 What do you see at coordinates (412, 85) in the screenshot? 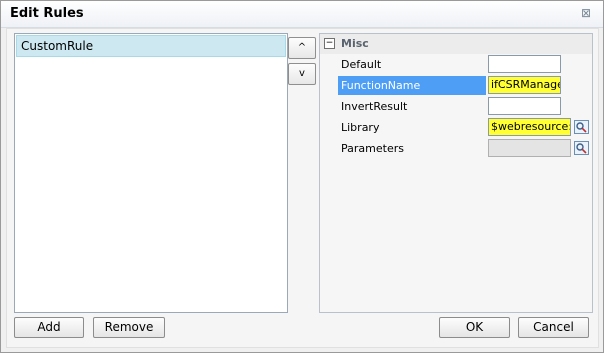
I see `property-name-functionname: FunctionName` at bounding box center [412, 85].